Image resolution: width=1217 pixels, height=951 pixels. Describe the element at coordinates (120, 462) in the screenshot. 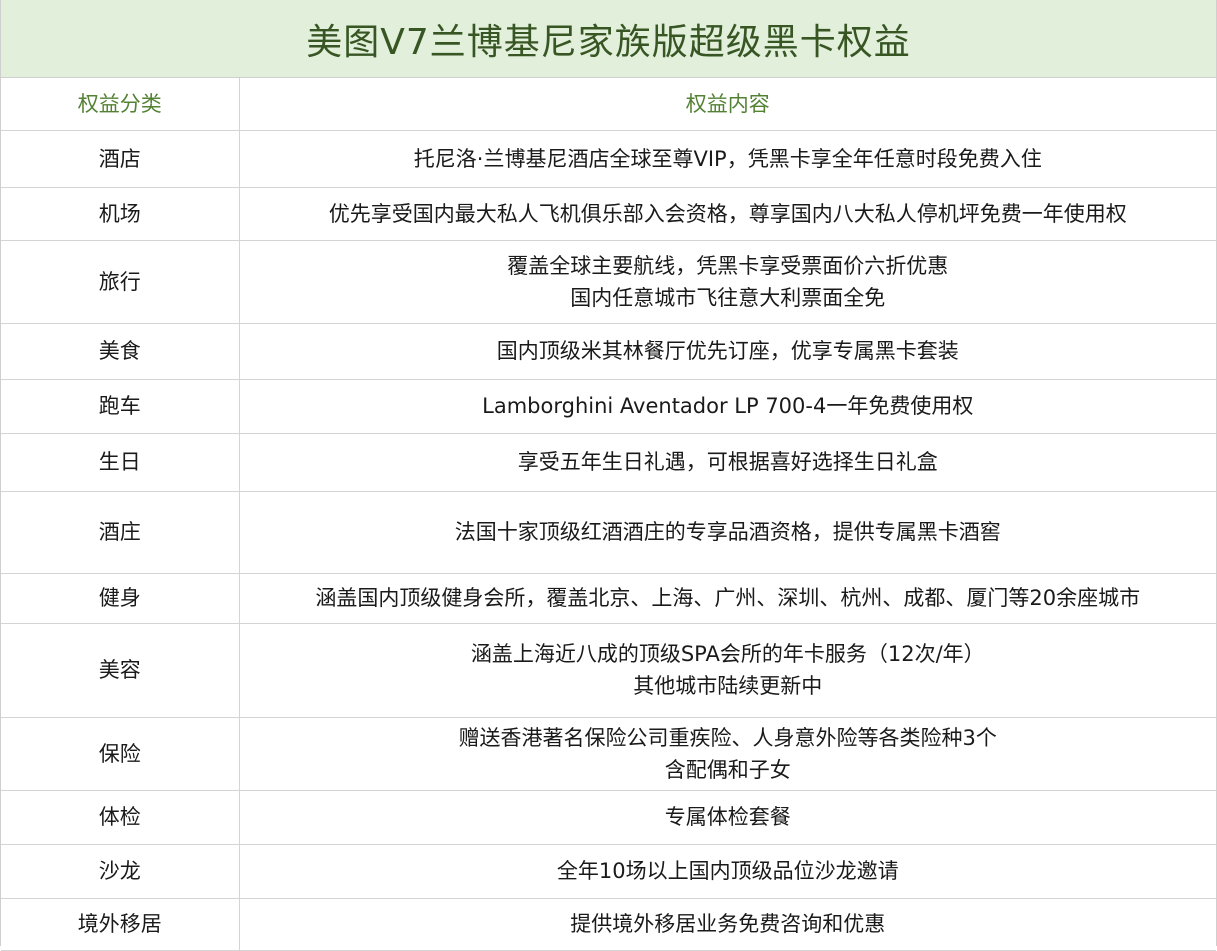

I see `row-category: 生日` at that location.